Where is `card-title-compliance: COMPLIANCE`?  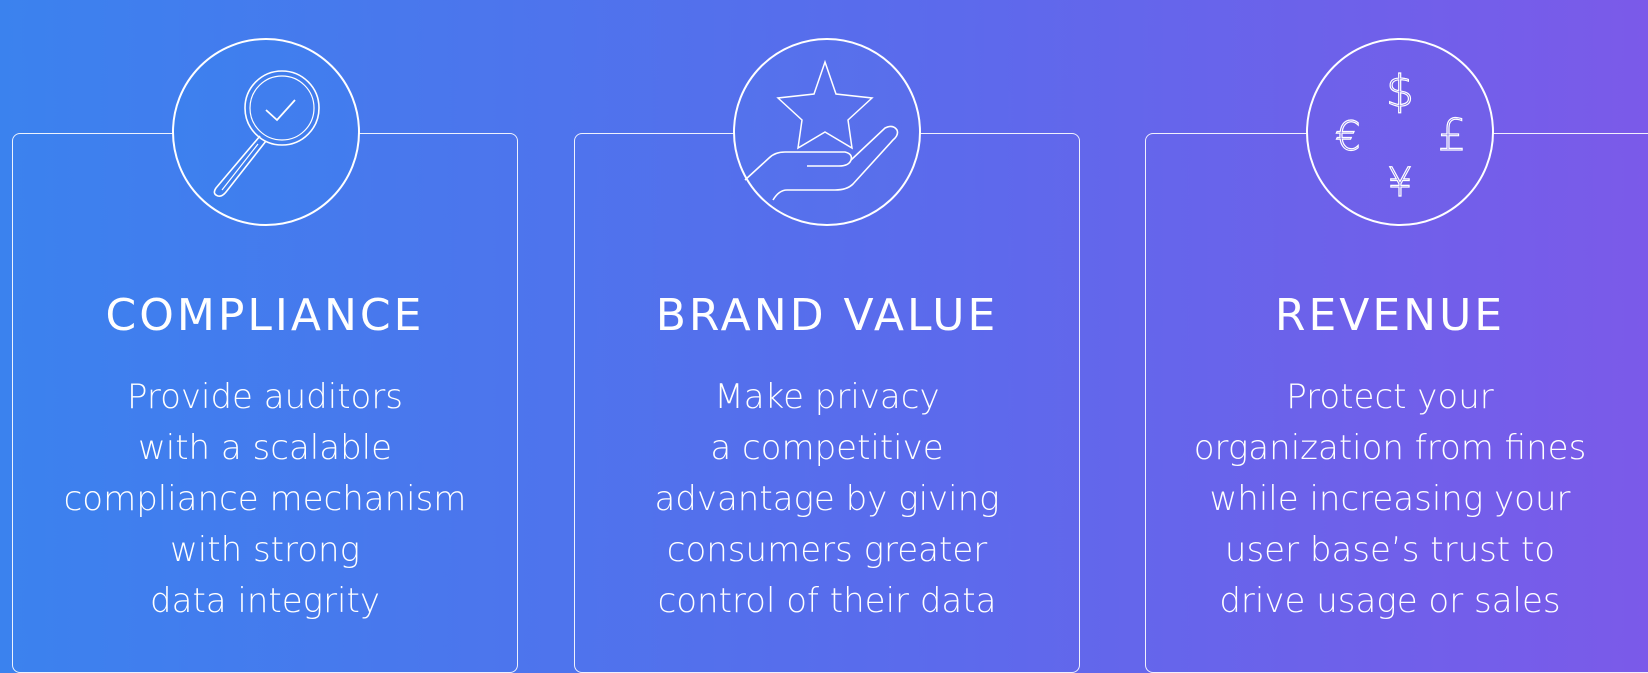
card-title-compliance: COMPLIANCE is located at coordinates (265, 315).